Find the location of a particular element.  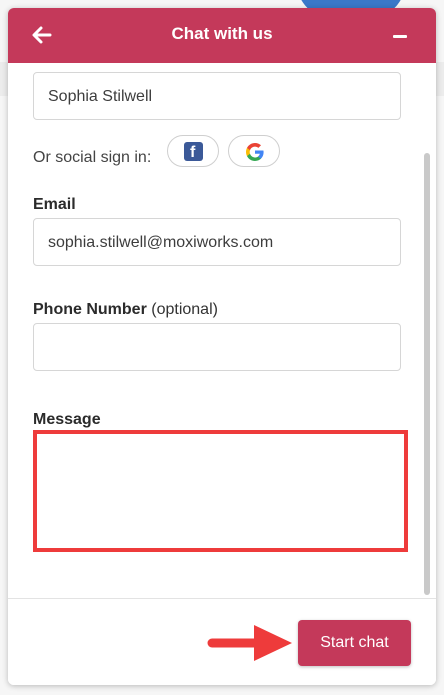

facebook-sign-in-button: f is located at coordinates (193, 151).